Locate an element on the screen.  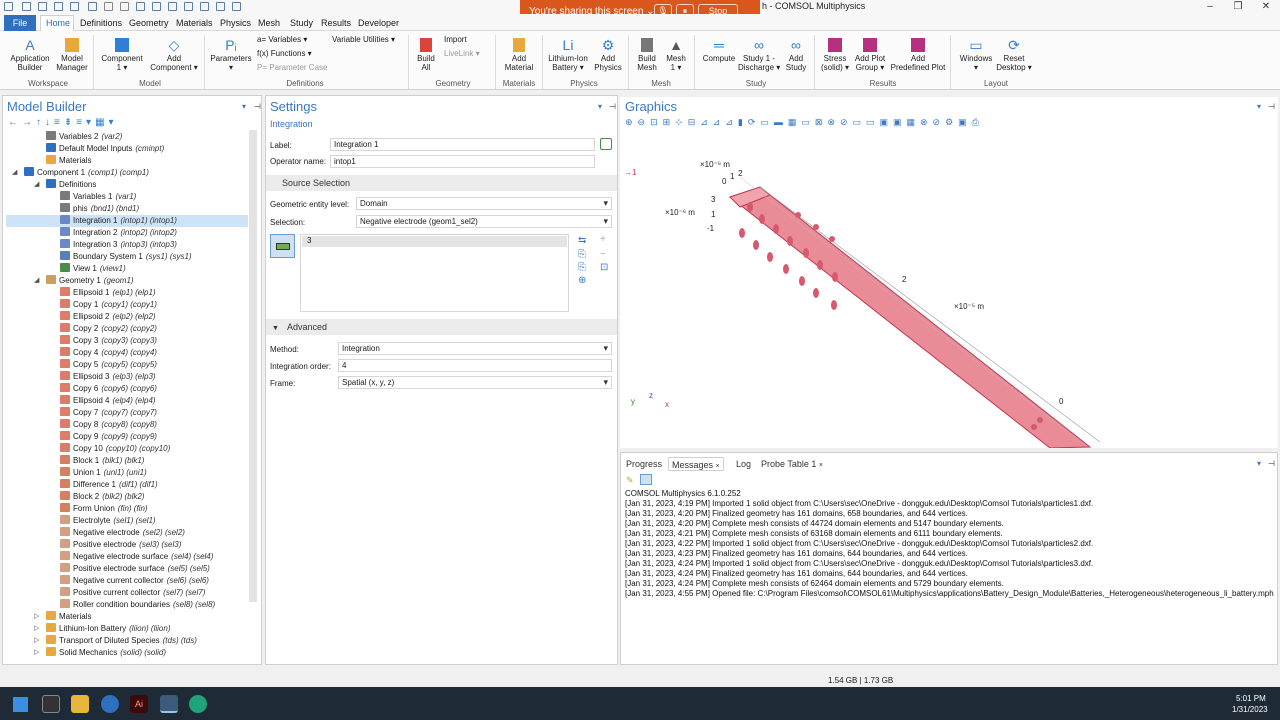
tab-progress: Progress is located at coordinates (644, 464).